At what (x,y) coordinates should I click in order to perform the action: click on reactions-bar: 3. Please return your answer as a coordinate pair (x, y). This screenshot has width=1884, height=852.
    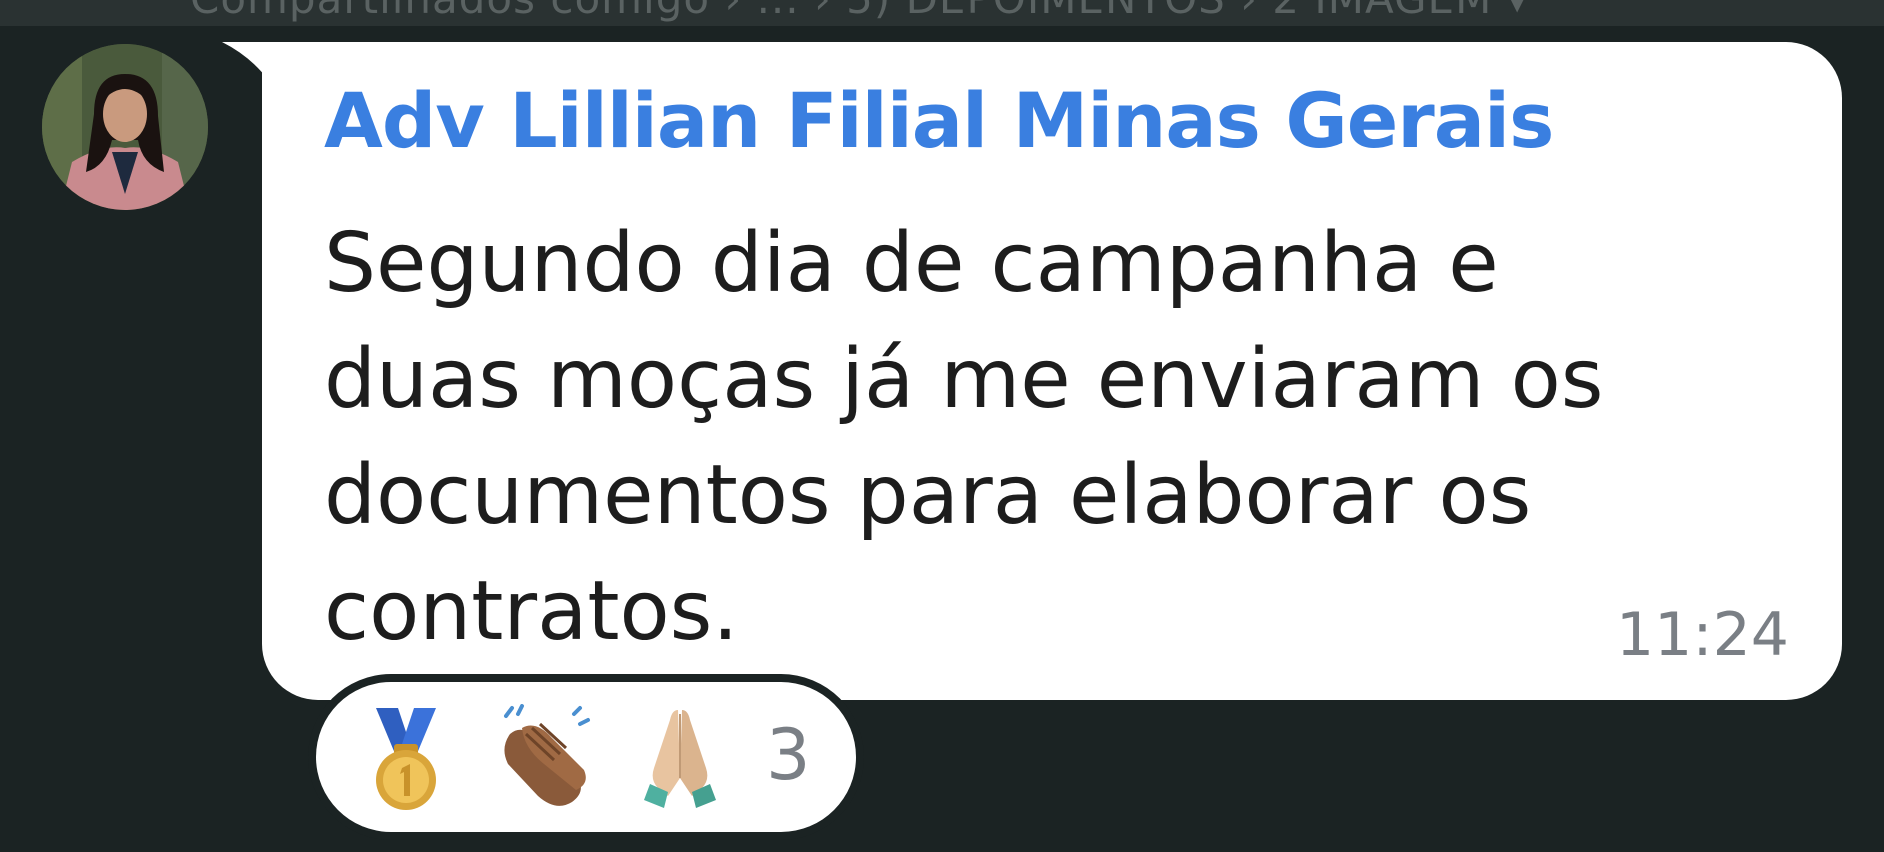
    Looking at the image, I should click on (586, 757).